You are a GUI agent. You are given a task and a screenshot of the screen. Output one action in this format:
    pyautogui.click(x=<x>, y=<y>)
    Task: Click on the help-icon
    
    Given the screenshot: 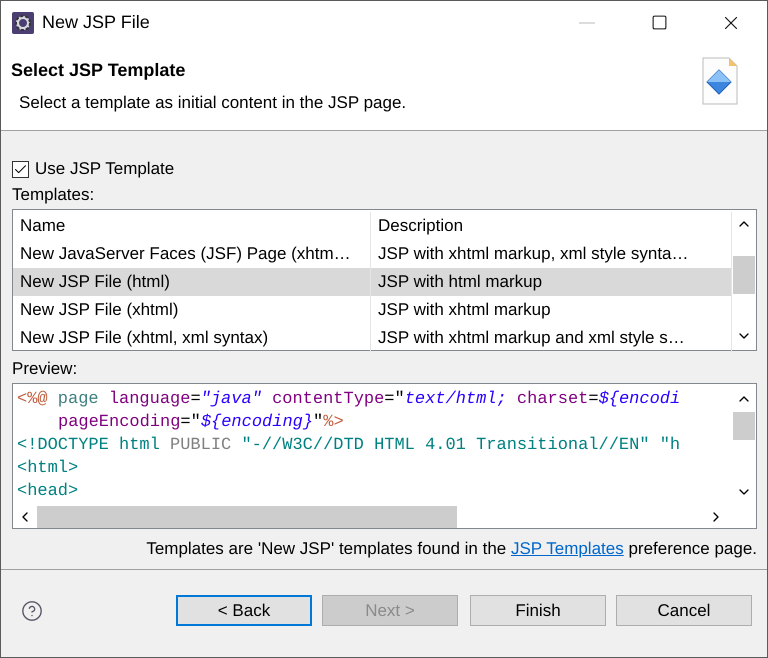 What is the action you would take?
    pyautogui.click(x=32, y=611)
    